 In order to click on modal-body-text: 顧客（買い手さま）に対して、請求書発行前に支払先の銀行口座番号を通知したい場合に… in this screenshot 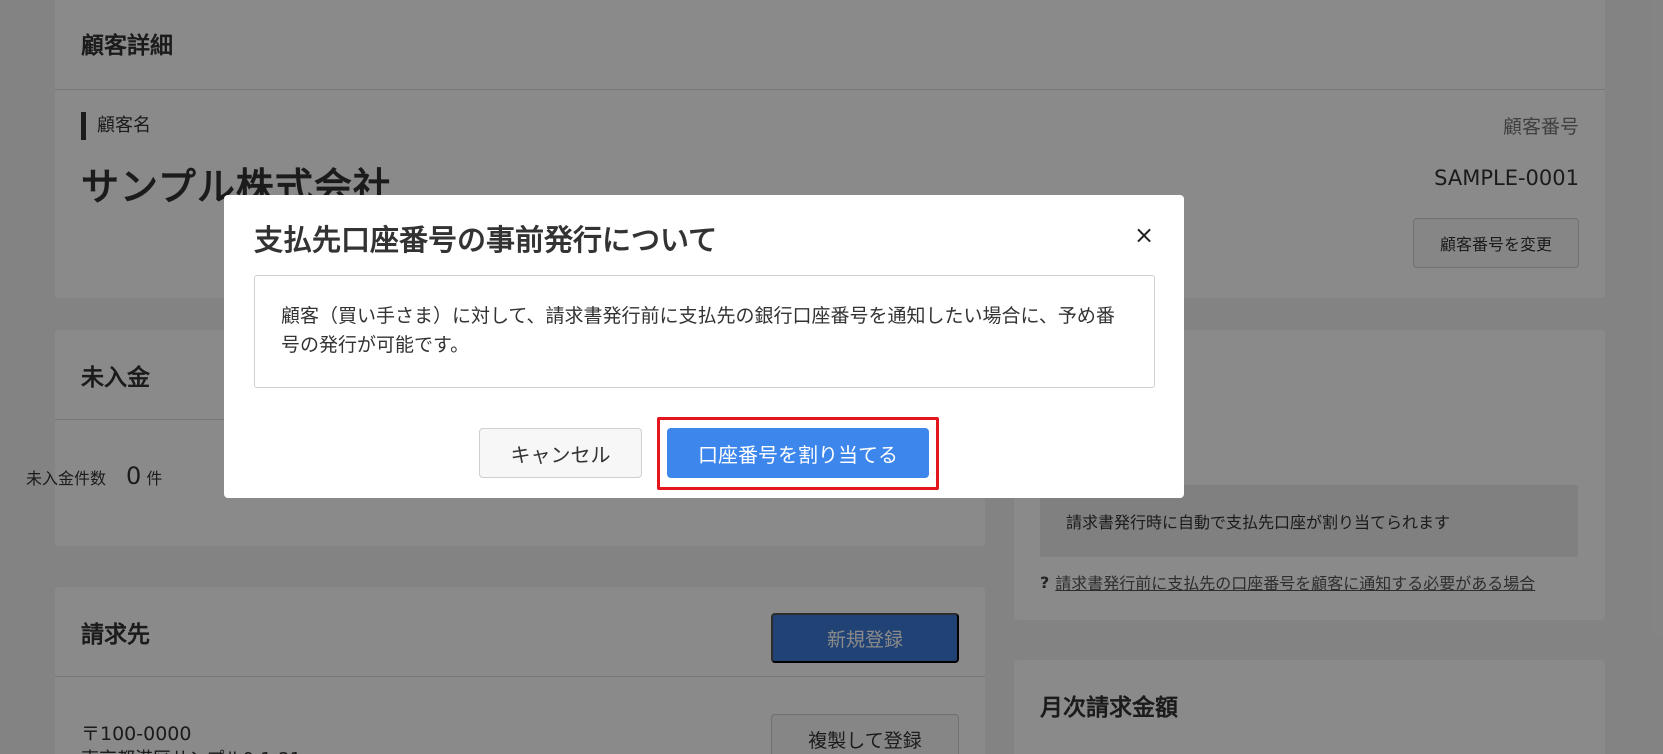, I will do `click(704, 331)`.